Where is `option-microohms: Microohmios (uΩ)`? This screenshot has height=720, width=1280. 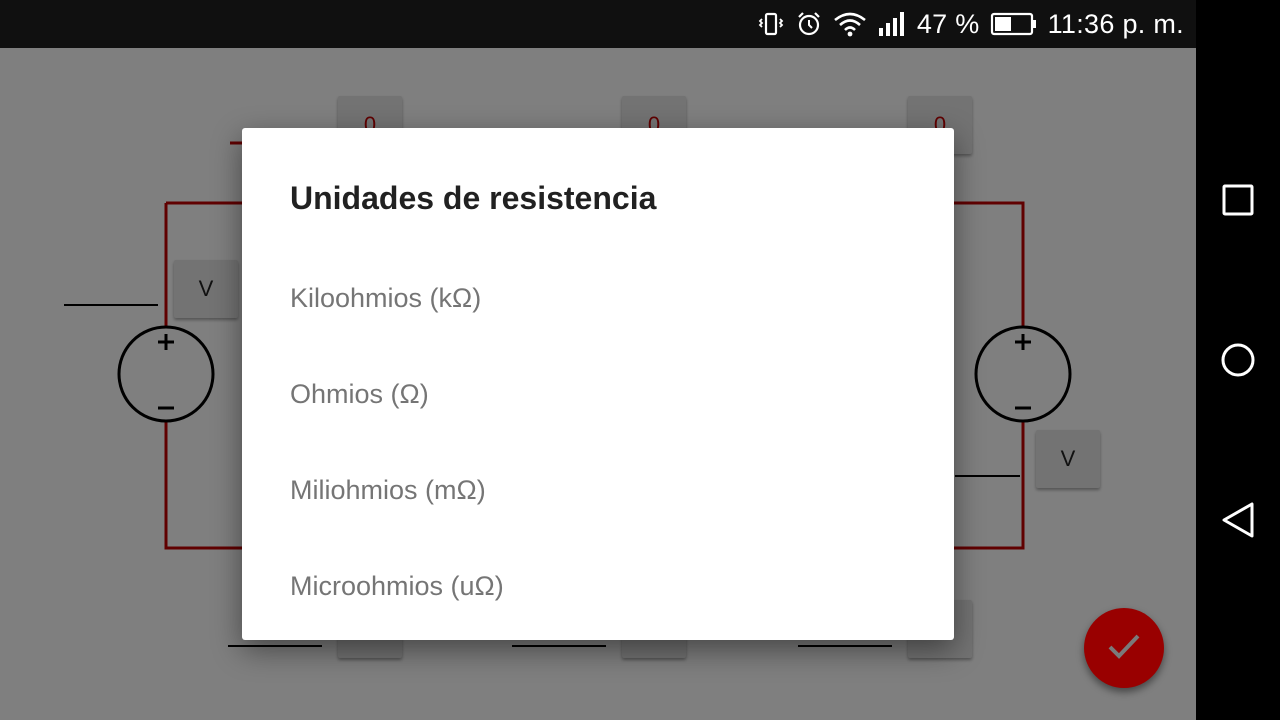
option-microohms: Microohmios (uΩ) is located at coordinates (598, 586).